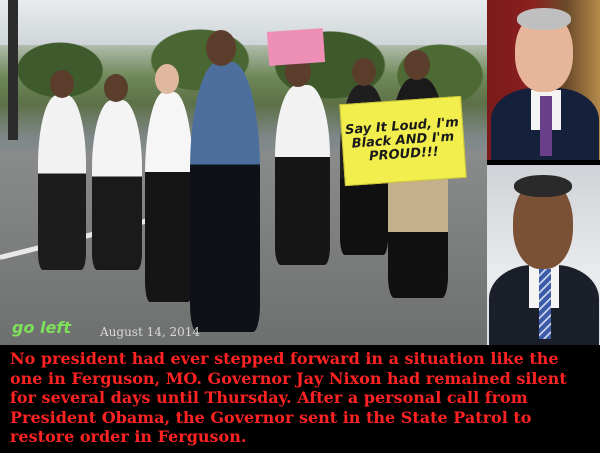  Describe the element at coordinates (117, 185) in the screenshot. I see `marcher-white-shirt` at that location.